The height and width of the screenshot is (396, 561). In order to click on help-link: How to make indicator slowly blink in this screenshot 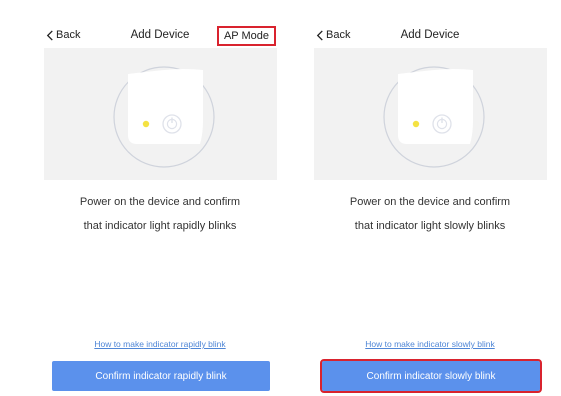, I will do `click(430, 344)`.